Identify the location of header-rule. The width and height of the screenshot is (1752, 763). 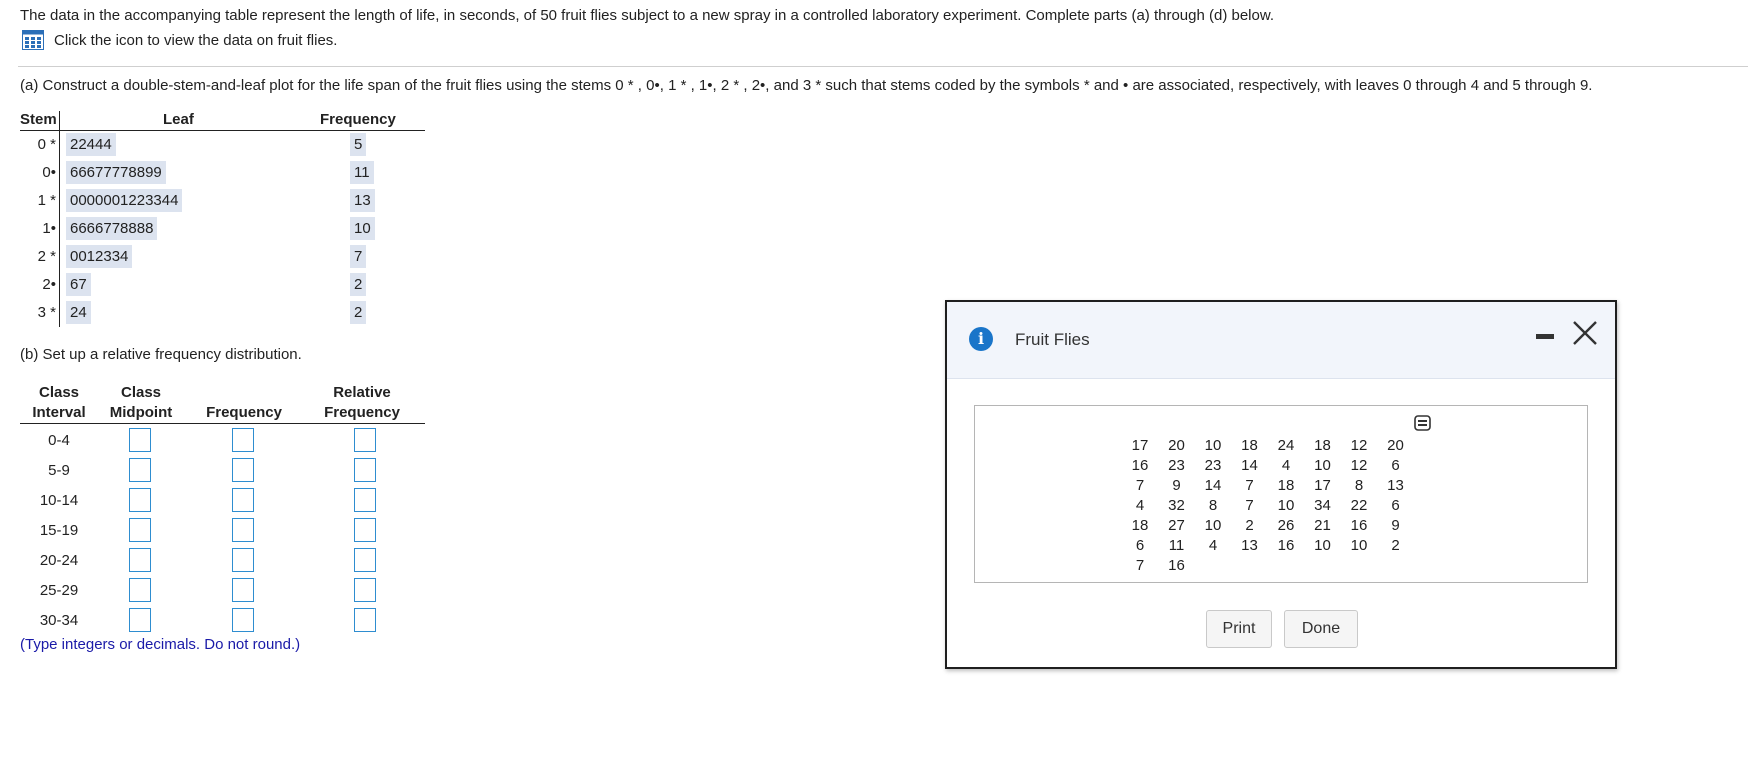
(222, 130).